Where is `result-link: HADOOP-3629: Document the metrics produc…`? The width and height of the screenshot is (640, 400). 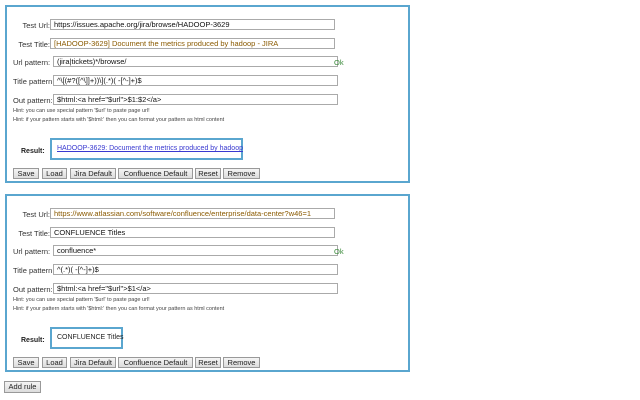
result-link: HADOOP-3629: Document the metrics produc… is located at coordinates (150, 148).